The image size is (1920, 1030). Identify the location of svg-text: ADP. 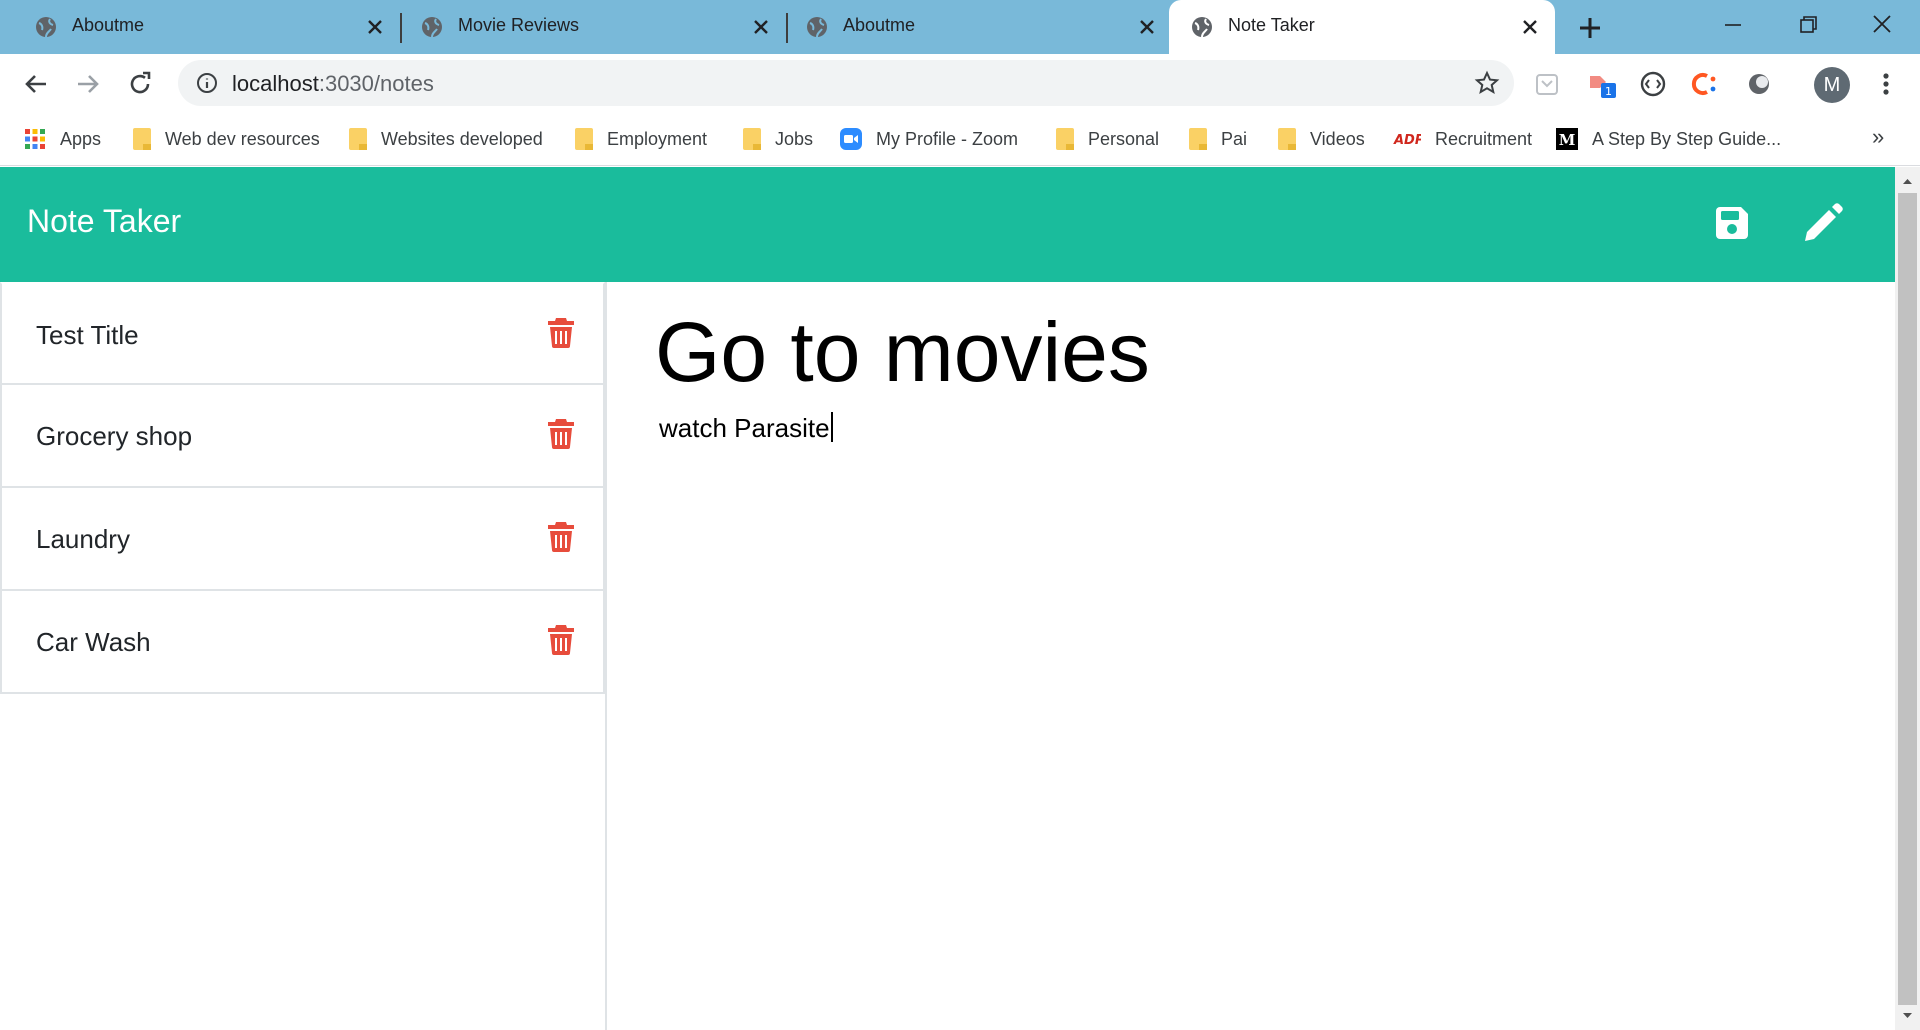
(1407, 140).